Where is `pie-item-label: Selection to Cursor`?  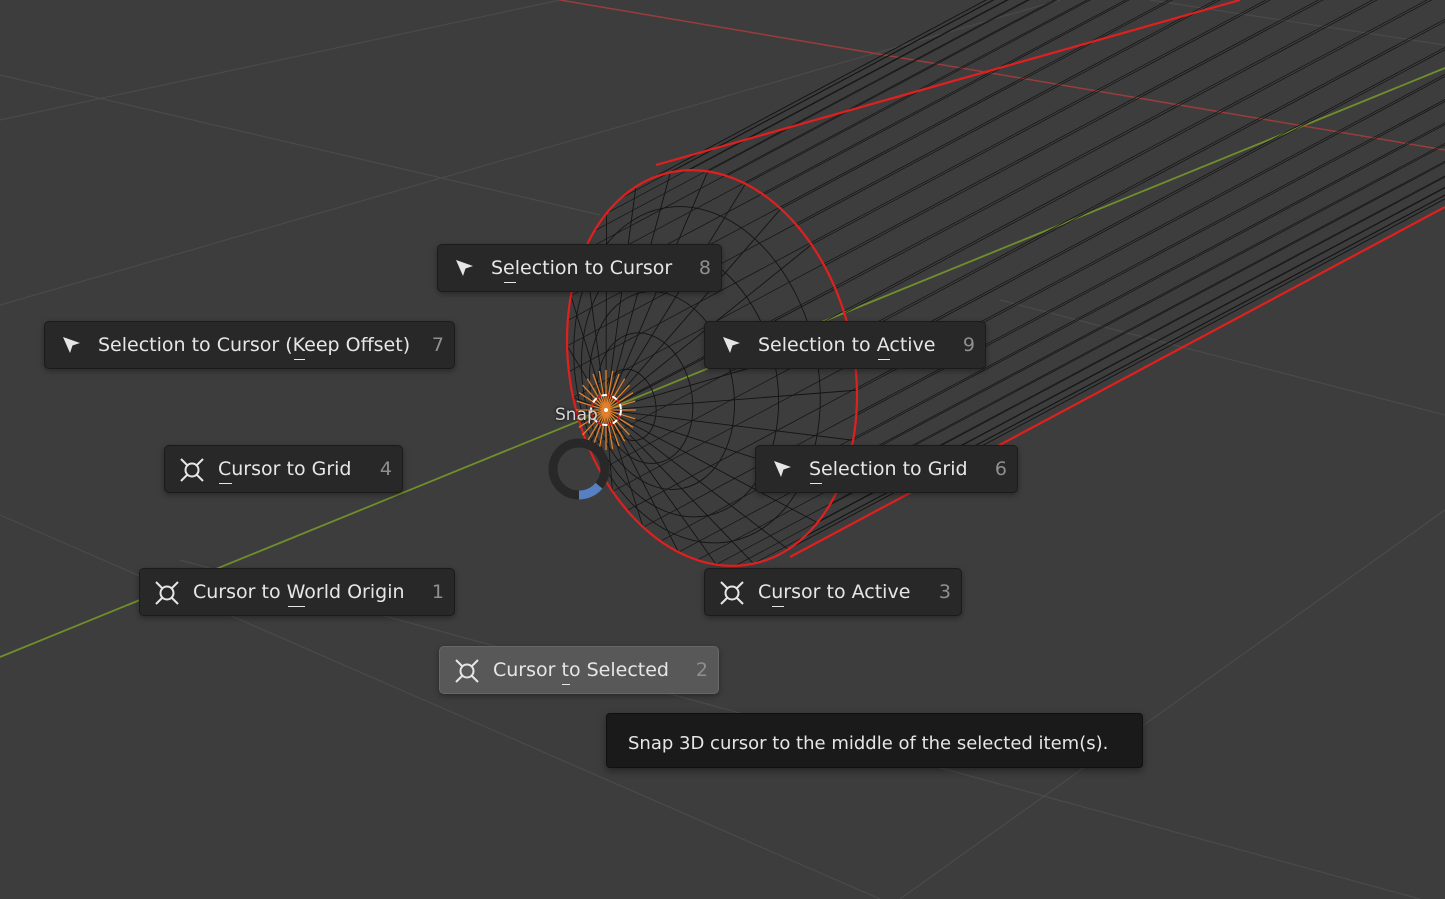
pie-item-label: Selection to Cursor is located at coordinates (582, 268).